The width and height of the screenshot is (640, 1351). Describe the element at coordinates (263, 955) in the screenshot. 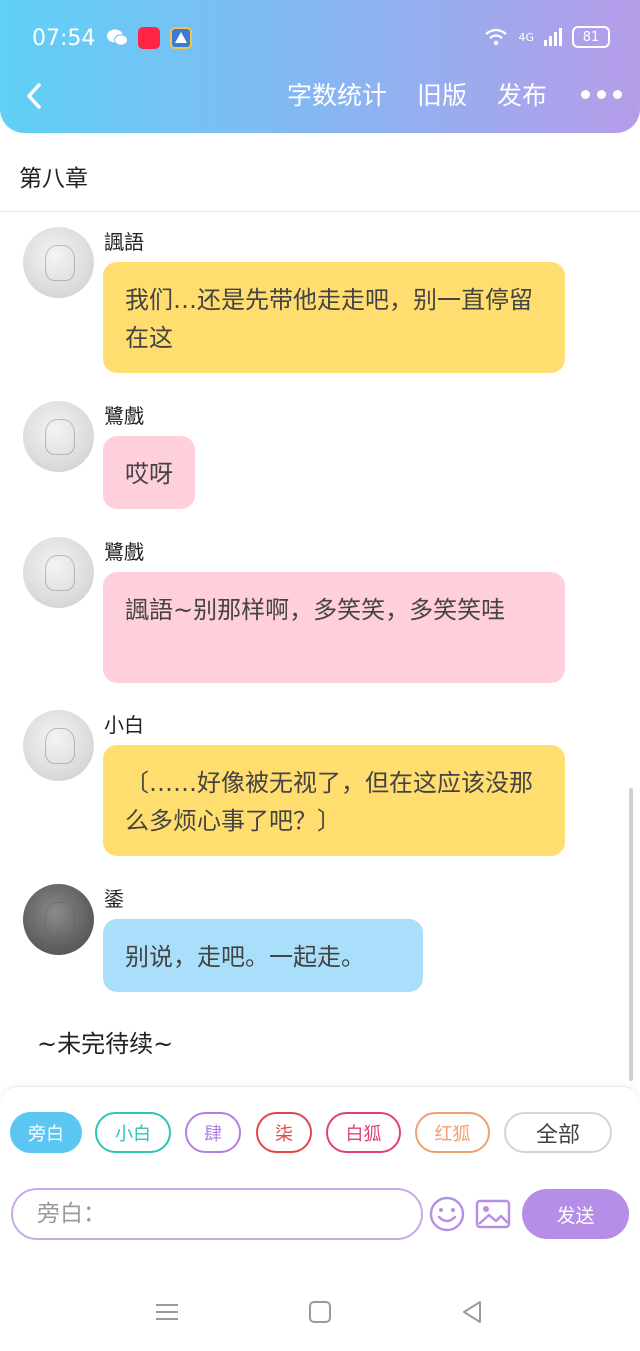

I see `message-bubble: 别说，走吧。一起走。` at that location.